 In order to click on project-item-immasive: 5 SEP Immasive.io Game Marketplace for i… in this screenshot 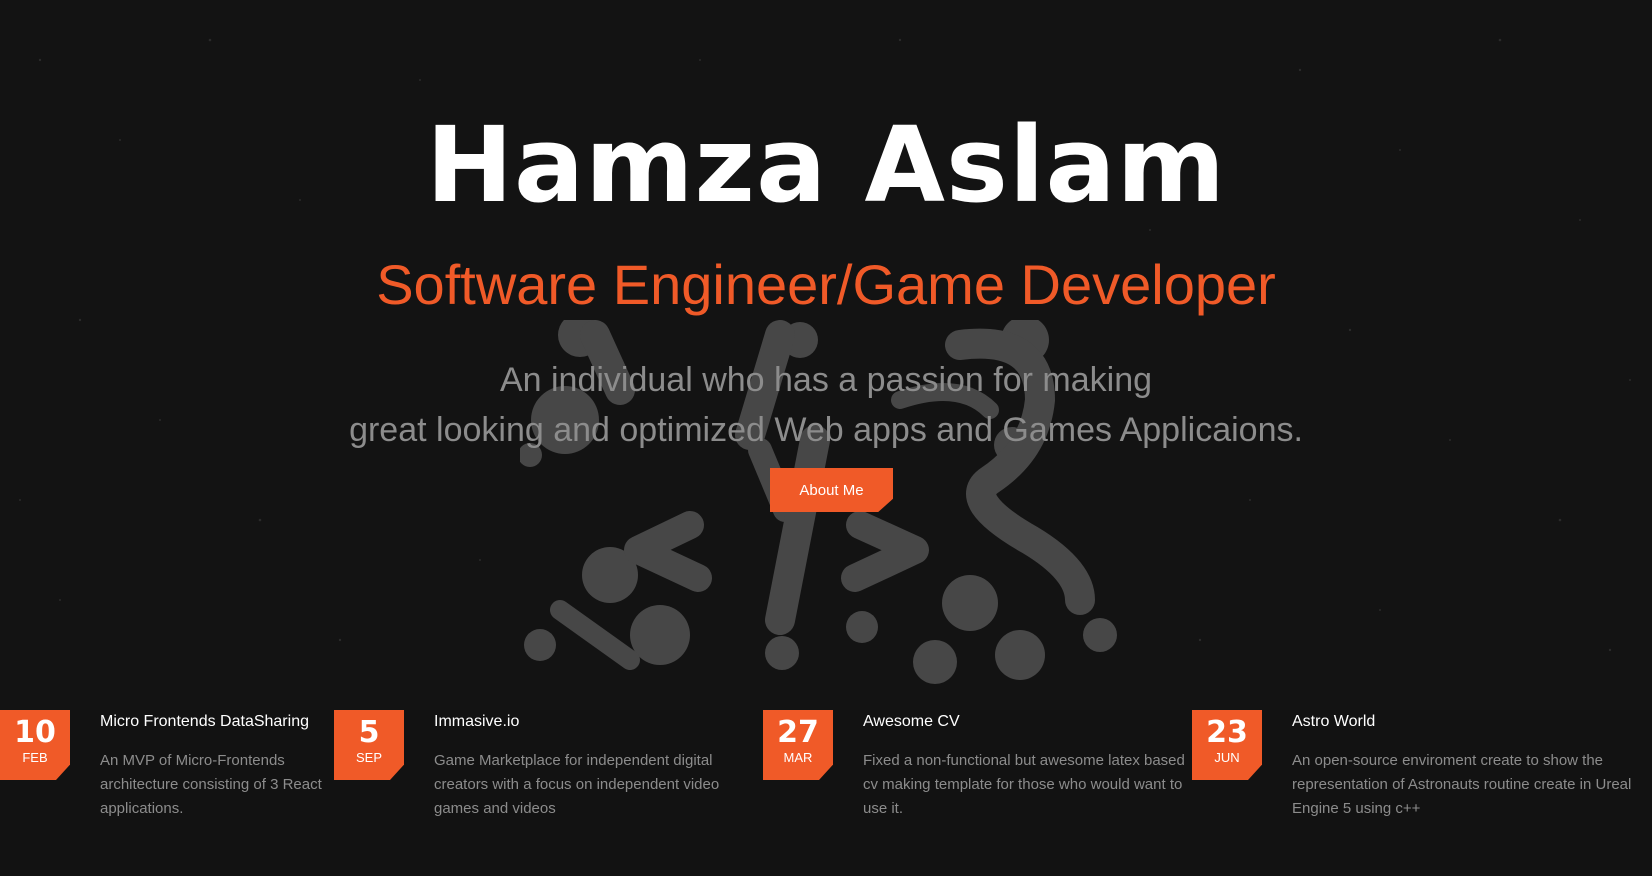, I will do `click(544, 793)`.